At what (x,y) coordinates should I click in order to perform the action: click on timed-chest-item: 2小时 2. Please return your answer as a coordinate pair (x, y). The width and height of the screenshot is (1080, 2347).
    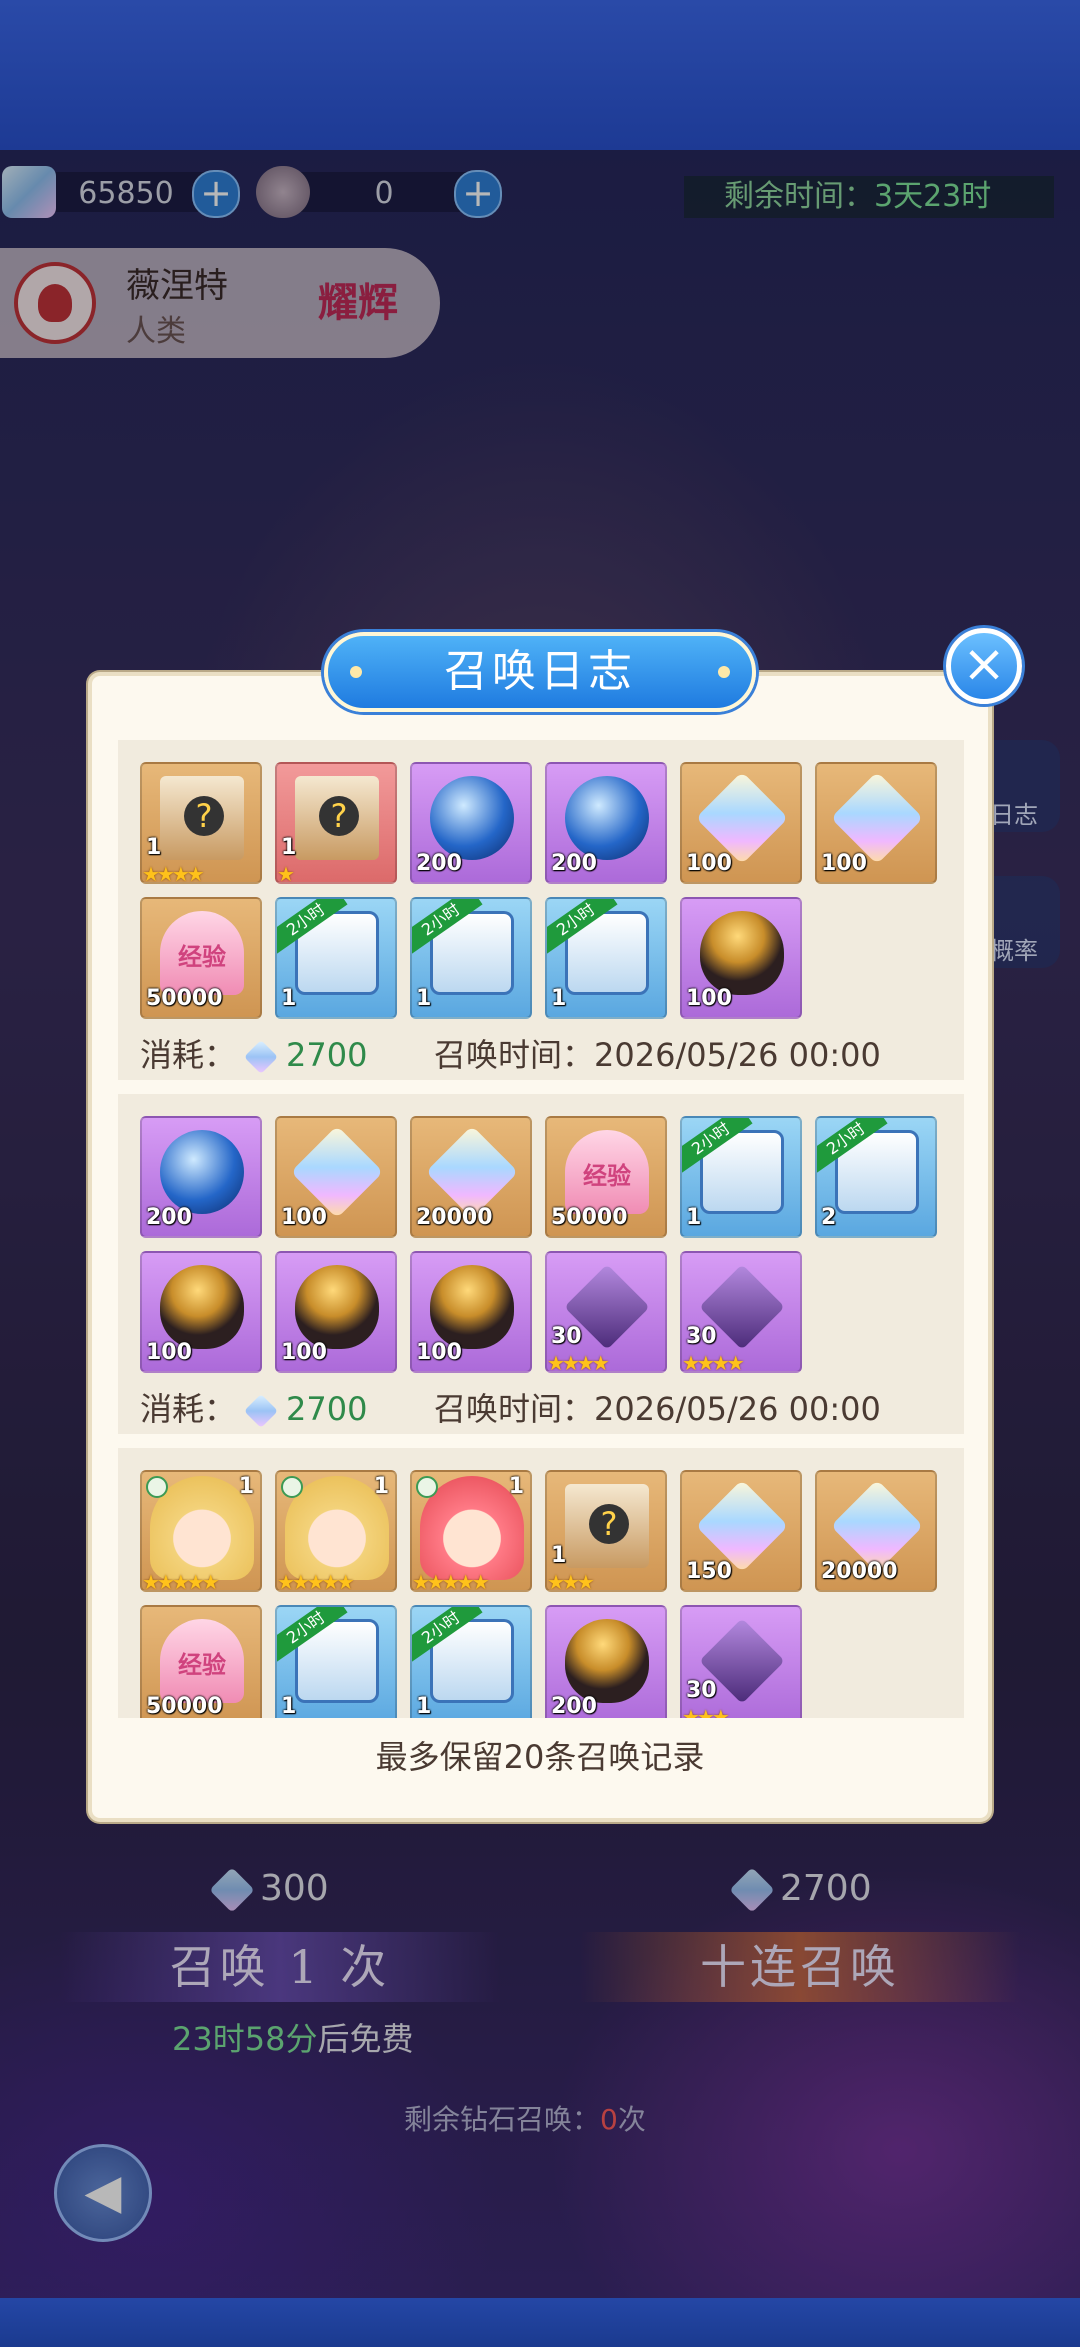
    Looking at the image, I should click on (876, 1177).